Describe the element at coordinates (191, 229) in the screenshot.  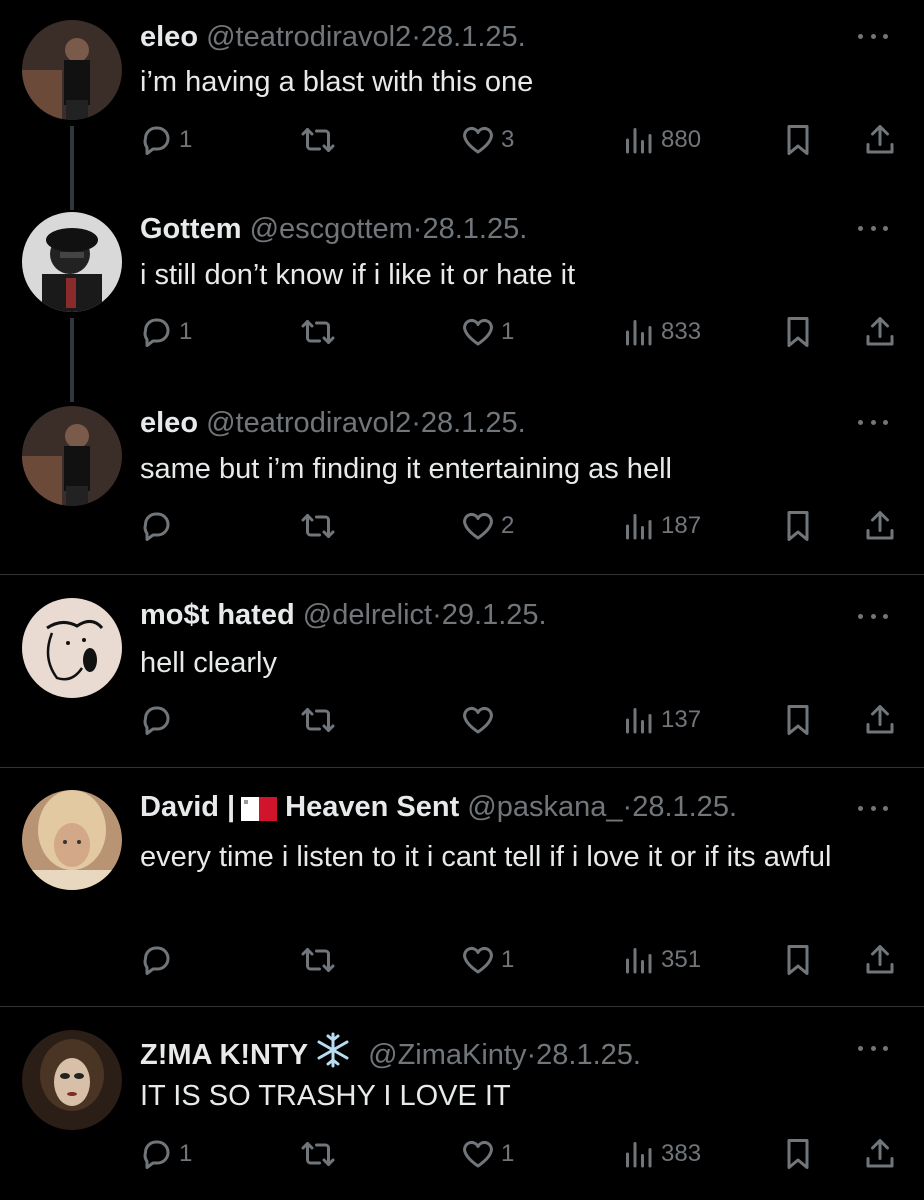
I see `author-name: Gottem` at that location.